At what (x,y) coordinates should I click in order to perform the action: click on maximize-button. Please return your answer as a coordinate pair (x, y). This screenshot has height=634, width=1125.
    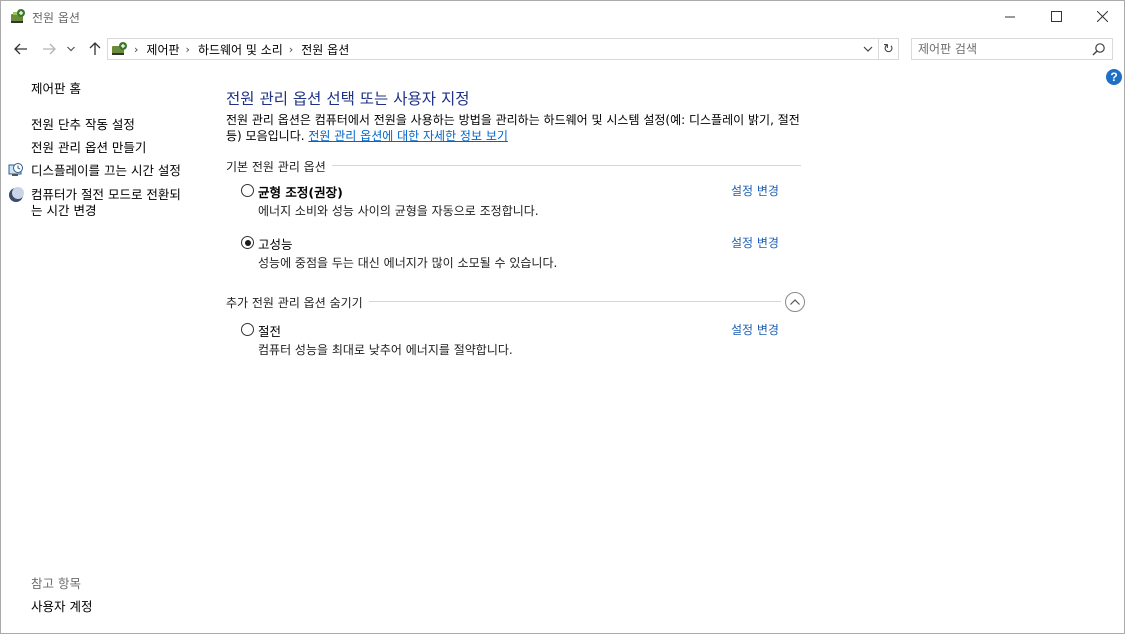
    Looking at the image, I should click on (1056, 16).